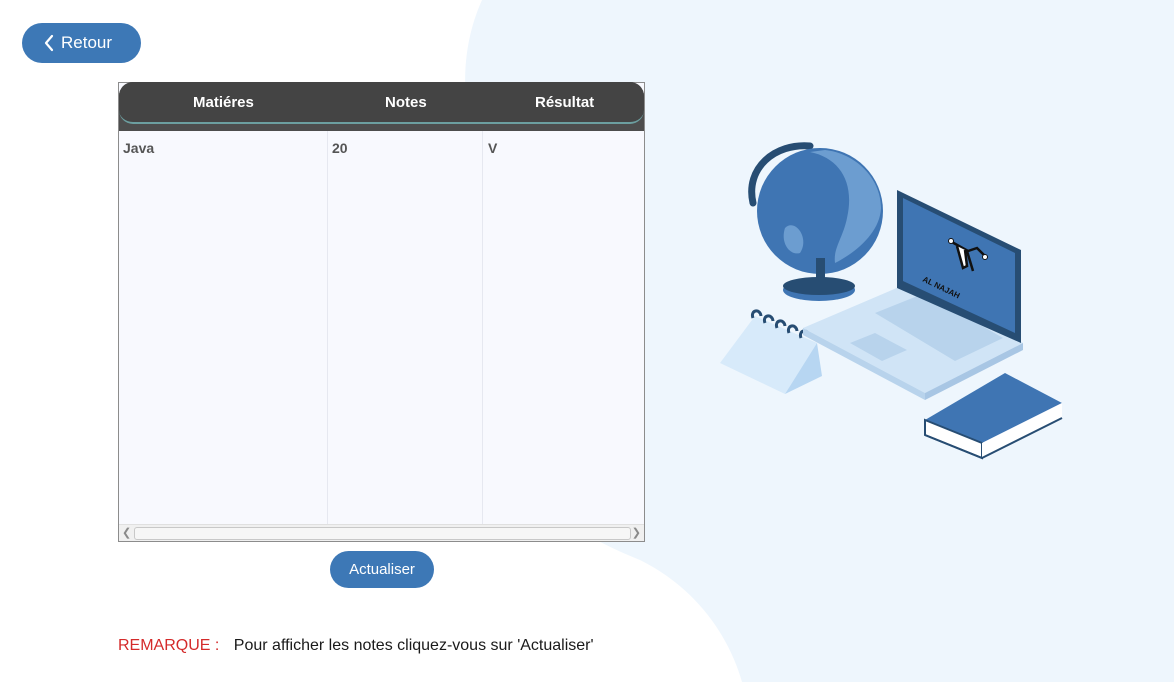 Image resolution: width=1174 pixels, height=682 pixels. I want to click on cell-matiere: Java, so click(139, 148).